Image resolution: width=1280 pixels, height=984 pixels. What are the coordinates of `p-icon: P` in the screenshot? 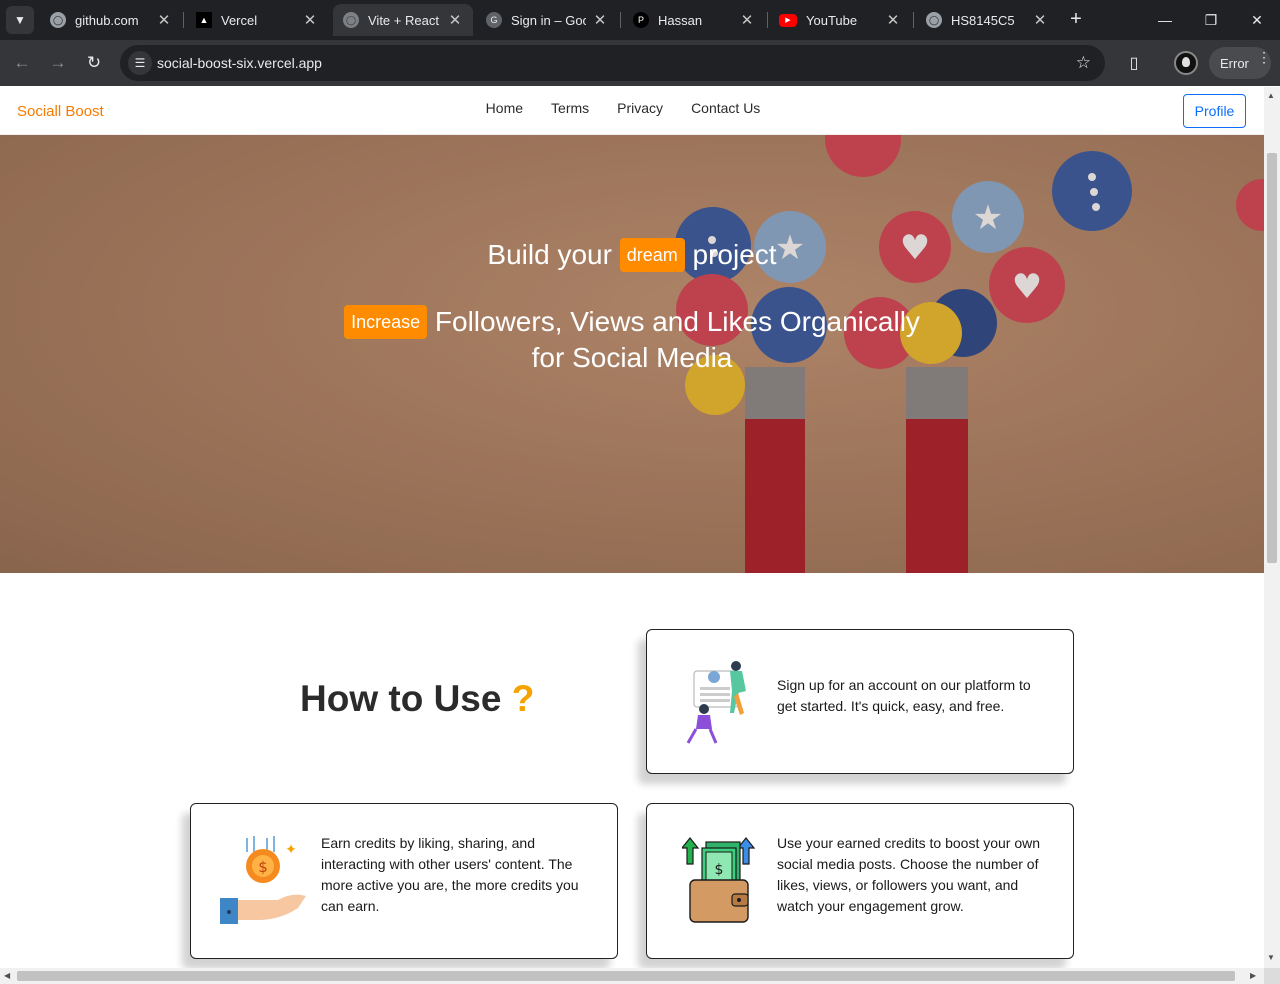 It's located at (641, 20).